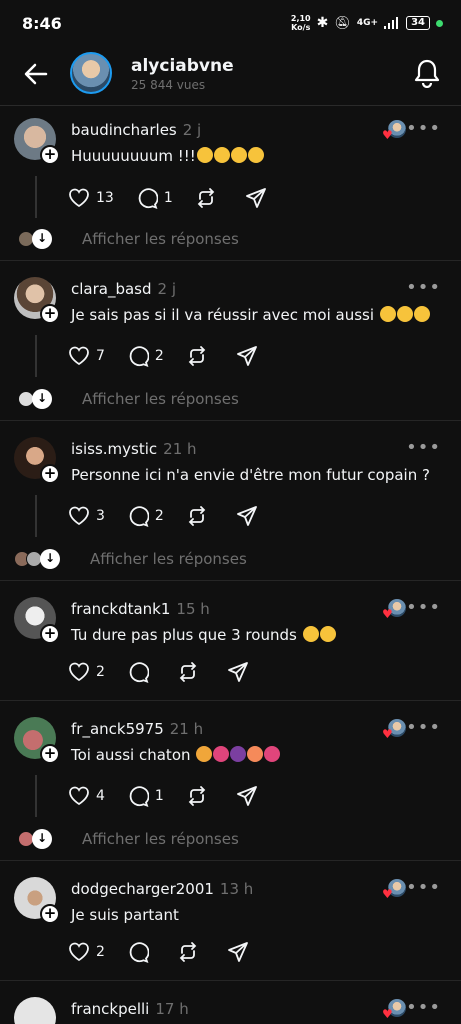 The width and height of the screenshot is (461, 1024). I want to click on like-button: 7, so click(86, 356).